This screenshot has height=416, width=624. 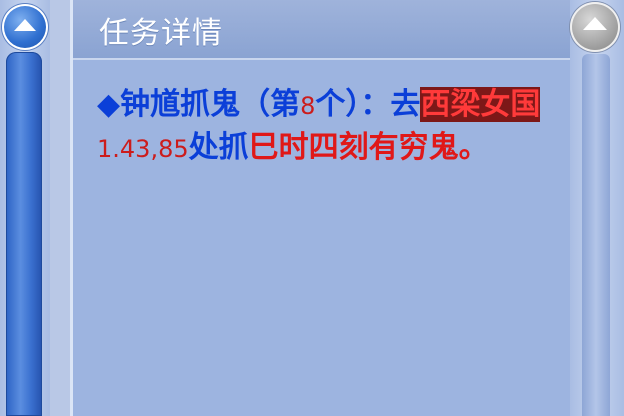 I want to click on task-prefix: 钟馗抓鬼（第, so click(x=210, y=104).